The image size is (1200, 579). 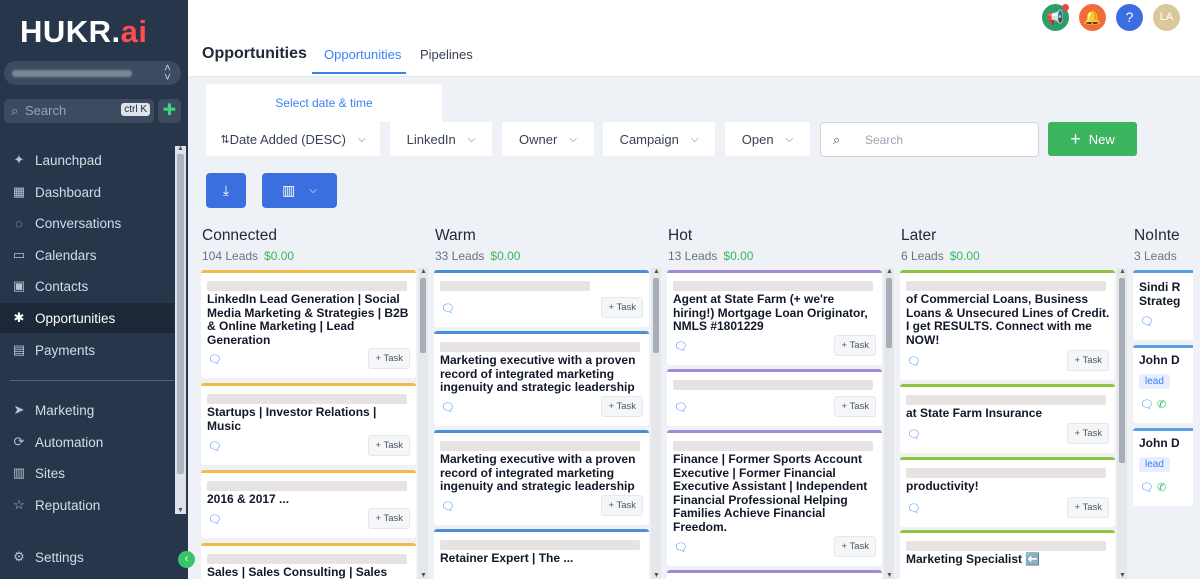 I want to click on campaign-filter: Campaign ⌵, so click(x=659, y=139).